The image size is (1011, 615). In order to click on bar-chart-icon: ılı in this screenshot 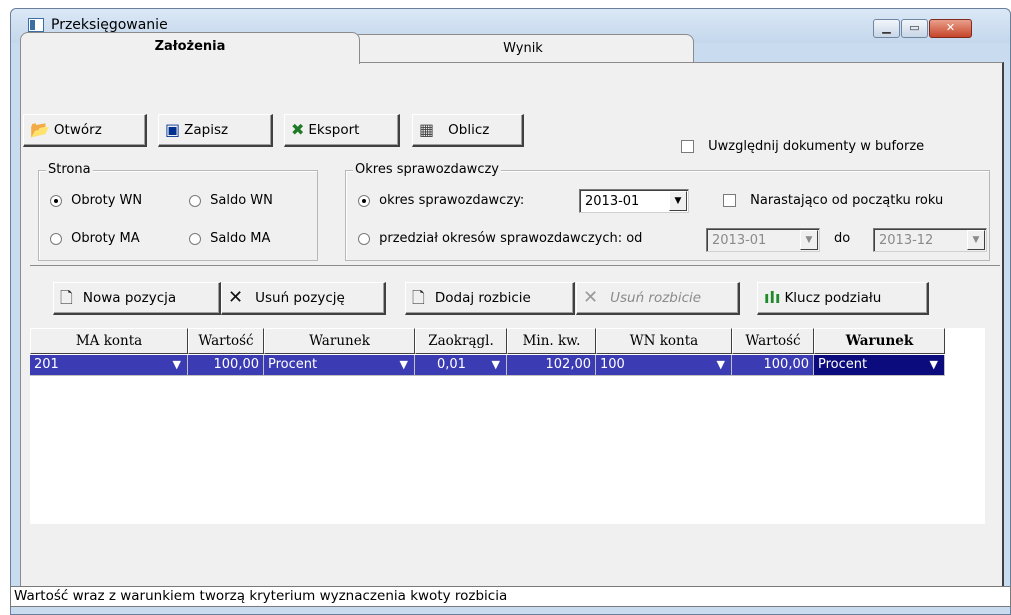, I will do `click(772, 297)`.